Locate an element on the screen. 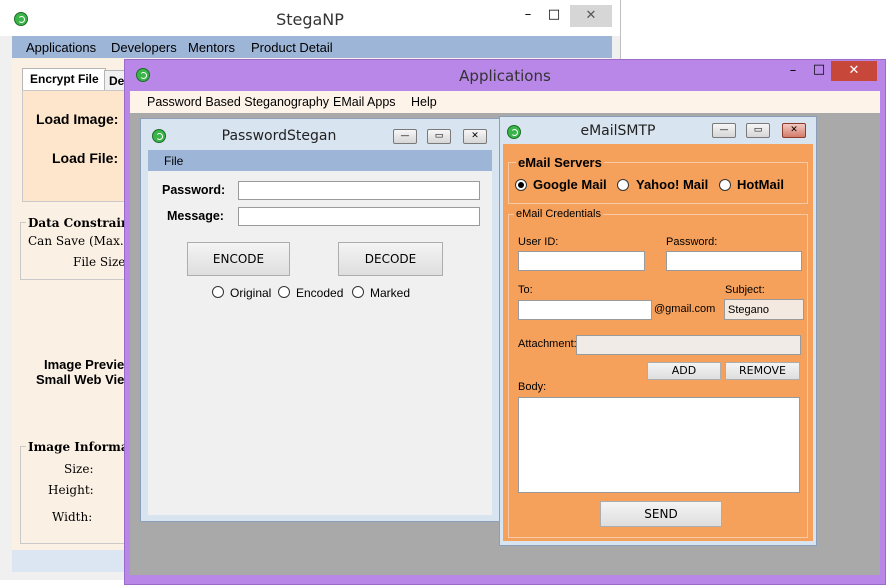  subject-input is located at coordinates (764, 309).